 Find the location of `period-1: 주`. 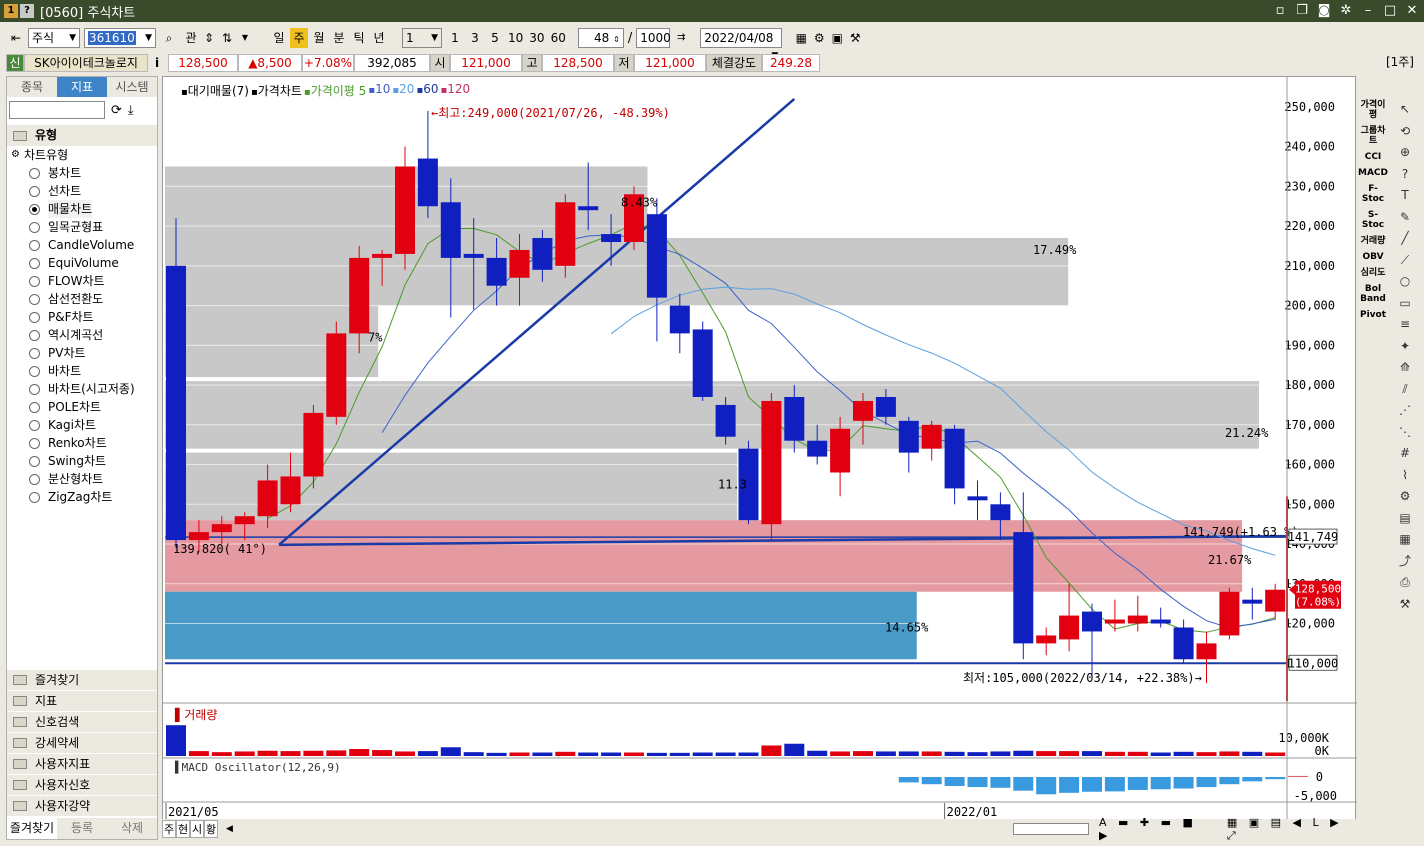

period-1: 주 is located at coordinates (299, 38).